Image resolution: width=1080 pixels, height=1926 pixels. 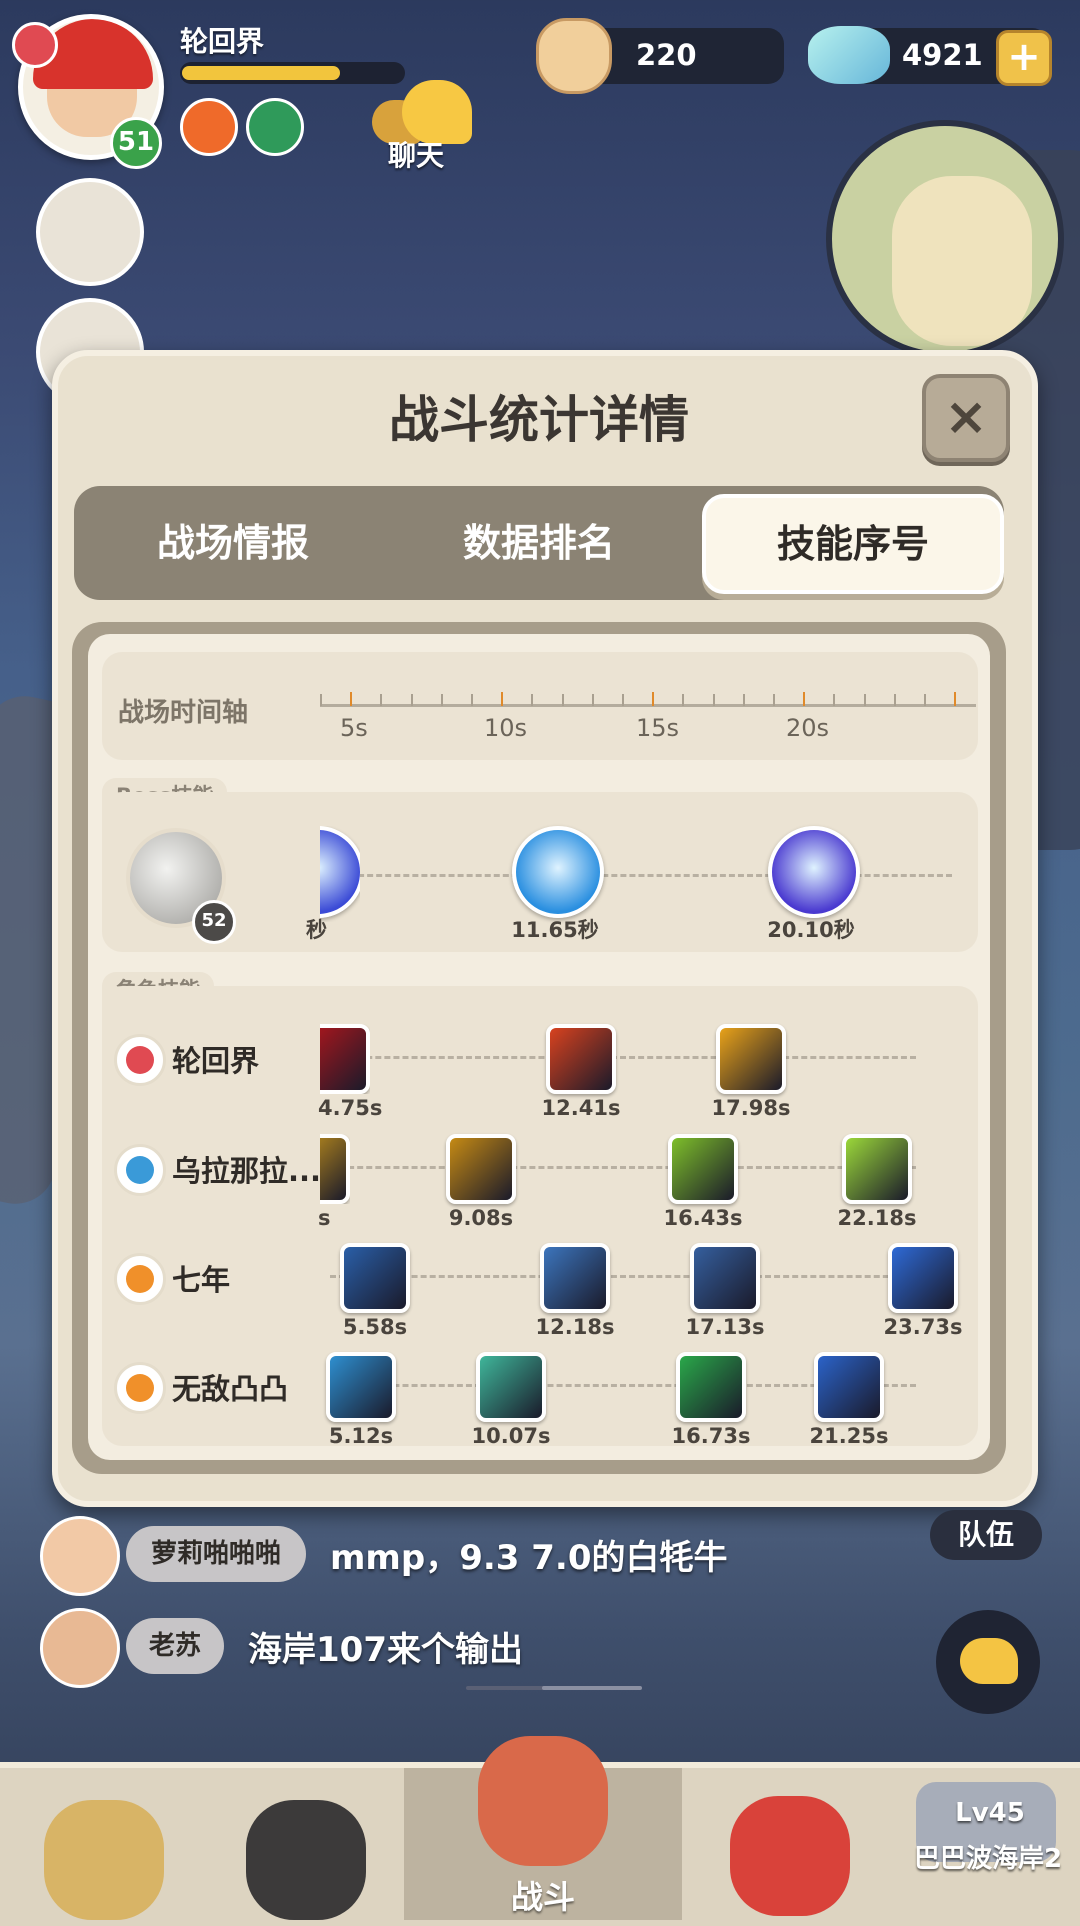 What do you see at coordinates (942, 55) in the screenshot?
I see `gem-count: 4921` at bounding box center [942, 55].